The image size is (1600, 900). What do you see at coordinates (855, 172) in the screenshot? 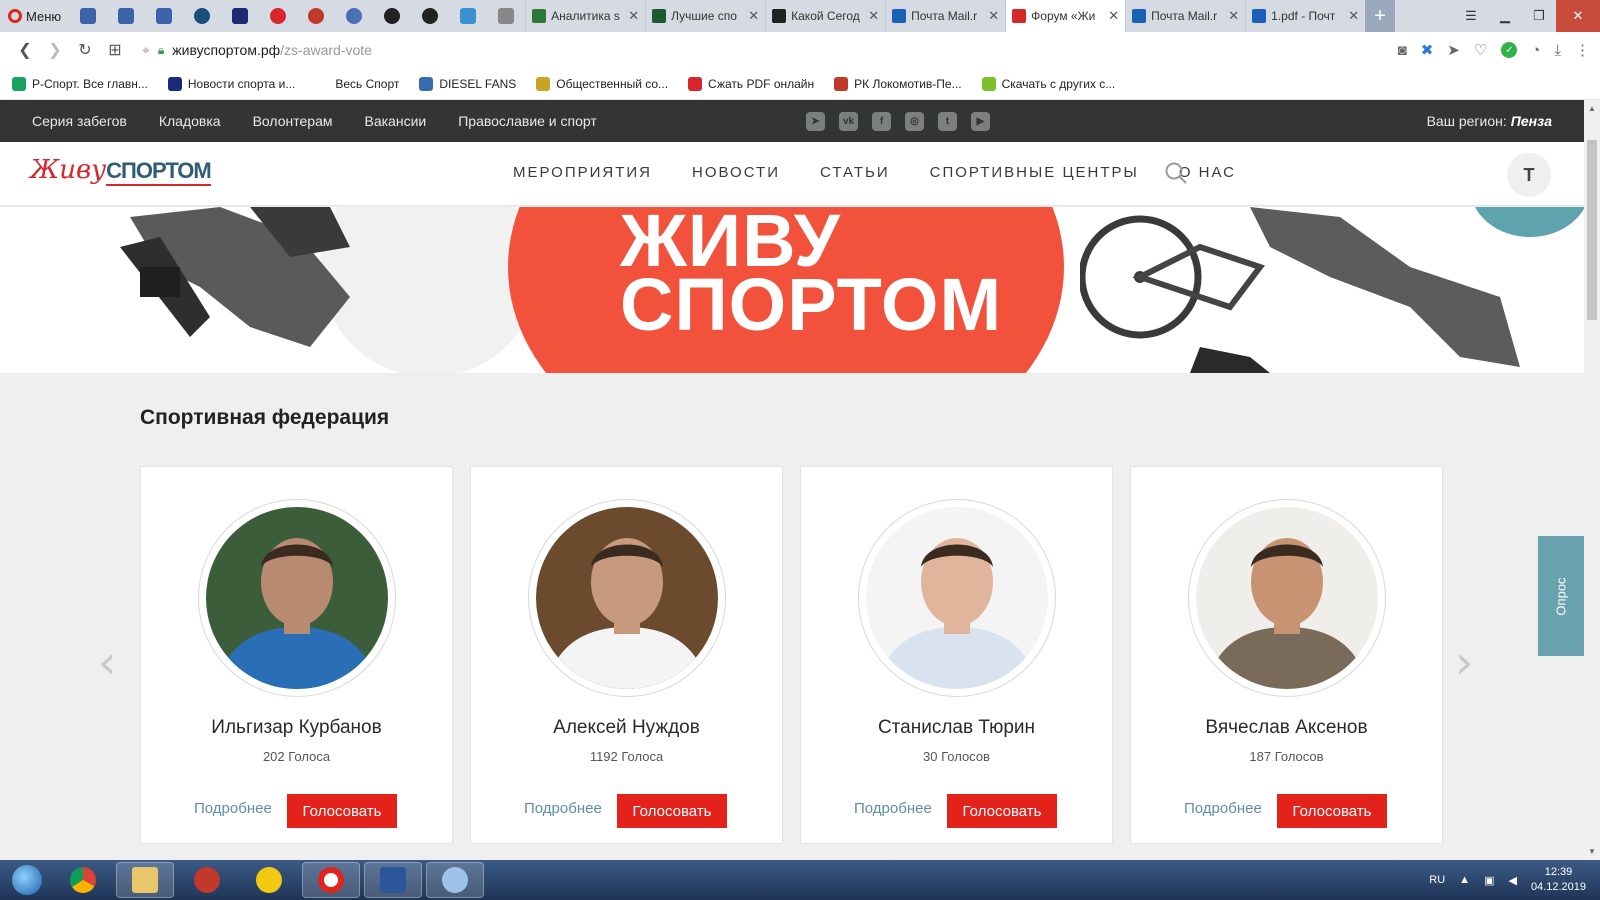
I see `nav-item: СТАТЬИ` at bounding box center [855, 172].